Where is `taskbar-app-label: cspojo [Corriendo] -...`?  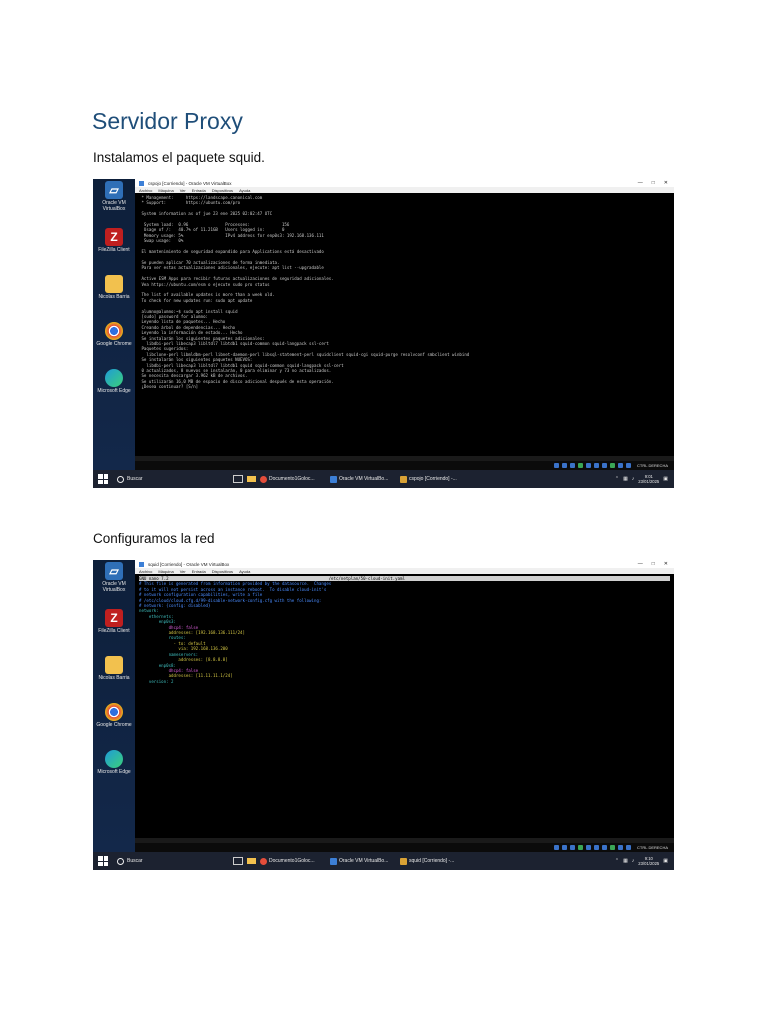
taskbar-app-label: cspojo [Corriendo] -... is located at coordinates (433, 479).